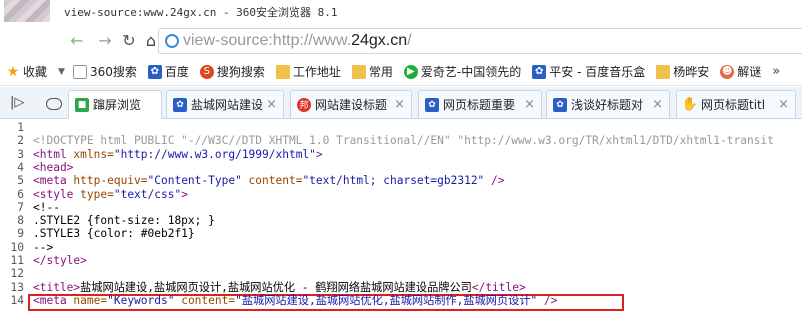 This screenshot has width=802, height=327. Describe the element at coordinates (20, 194) in the screenshot. I see `line-number: 6` at that location.